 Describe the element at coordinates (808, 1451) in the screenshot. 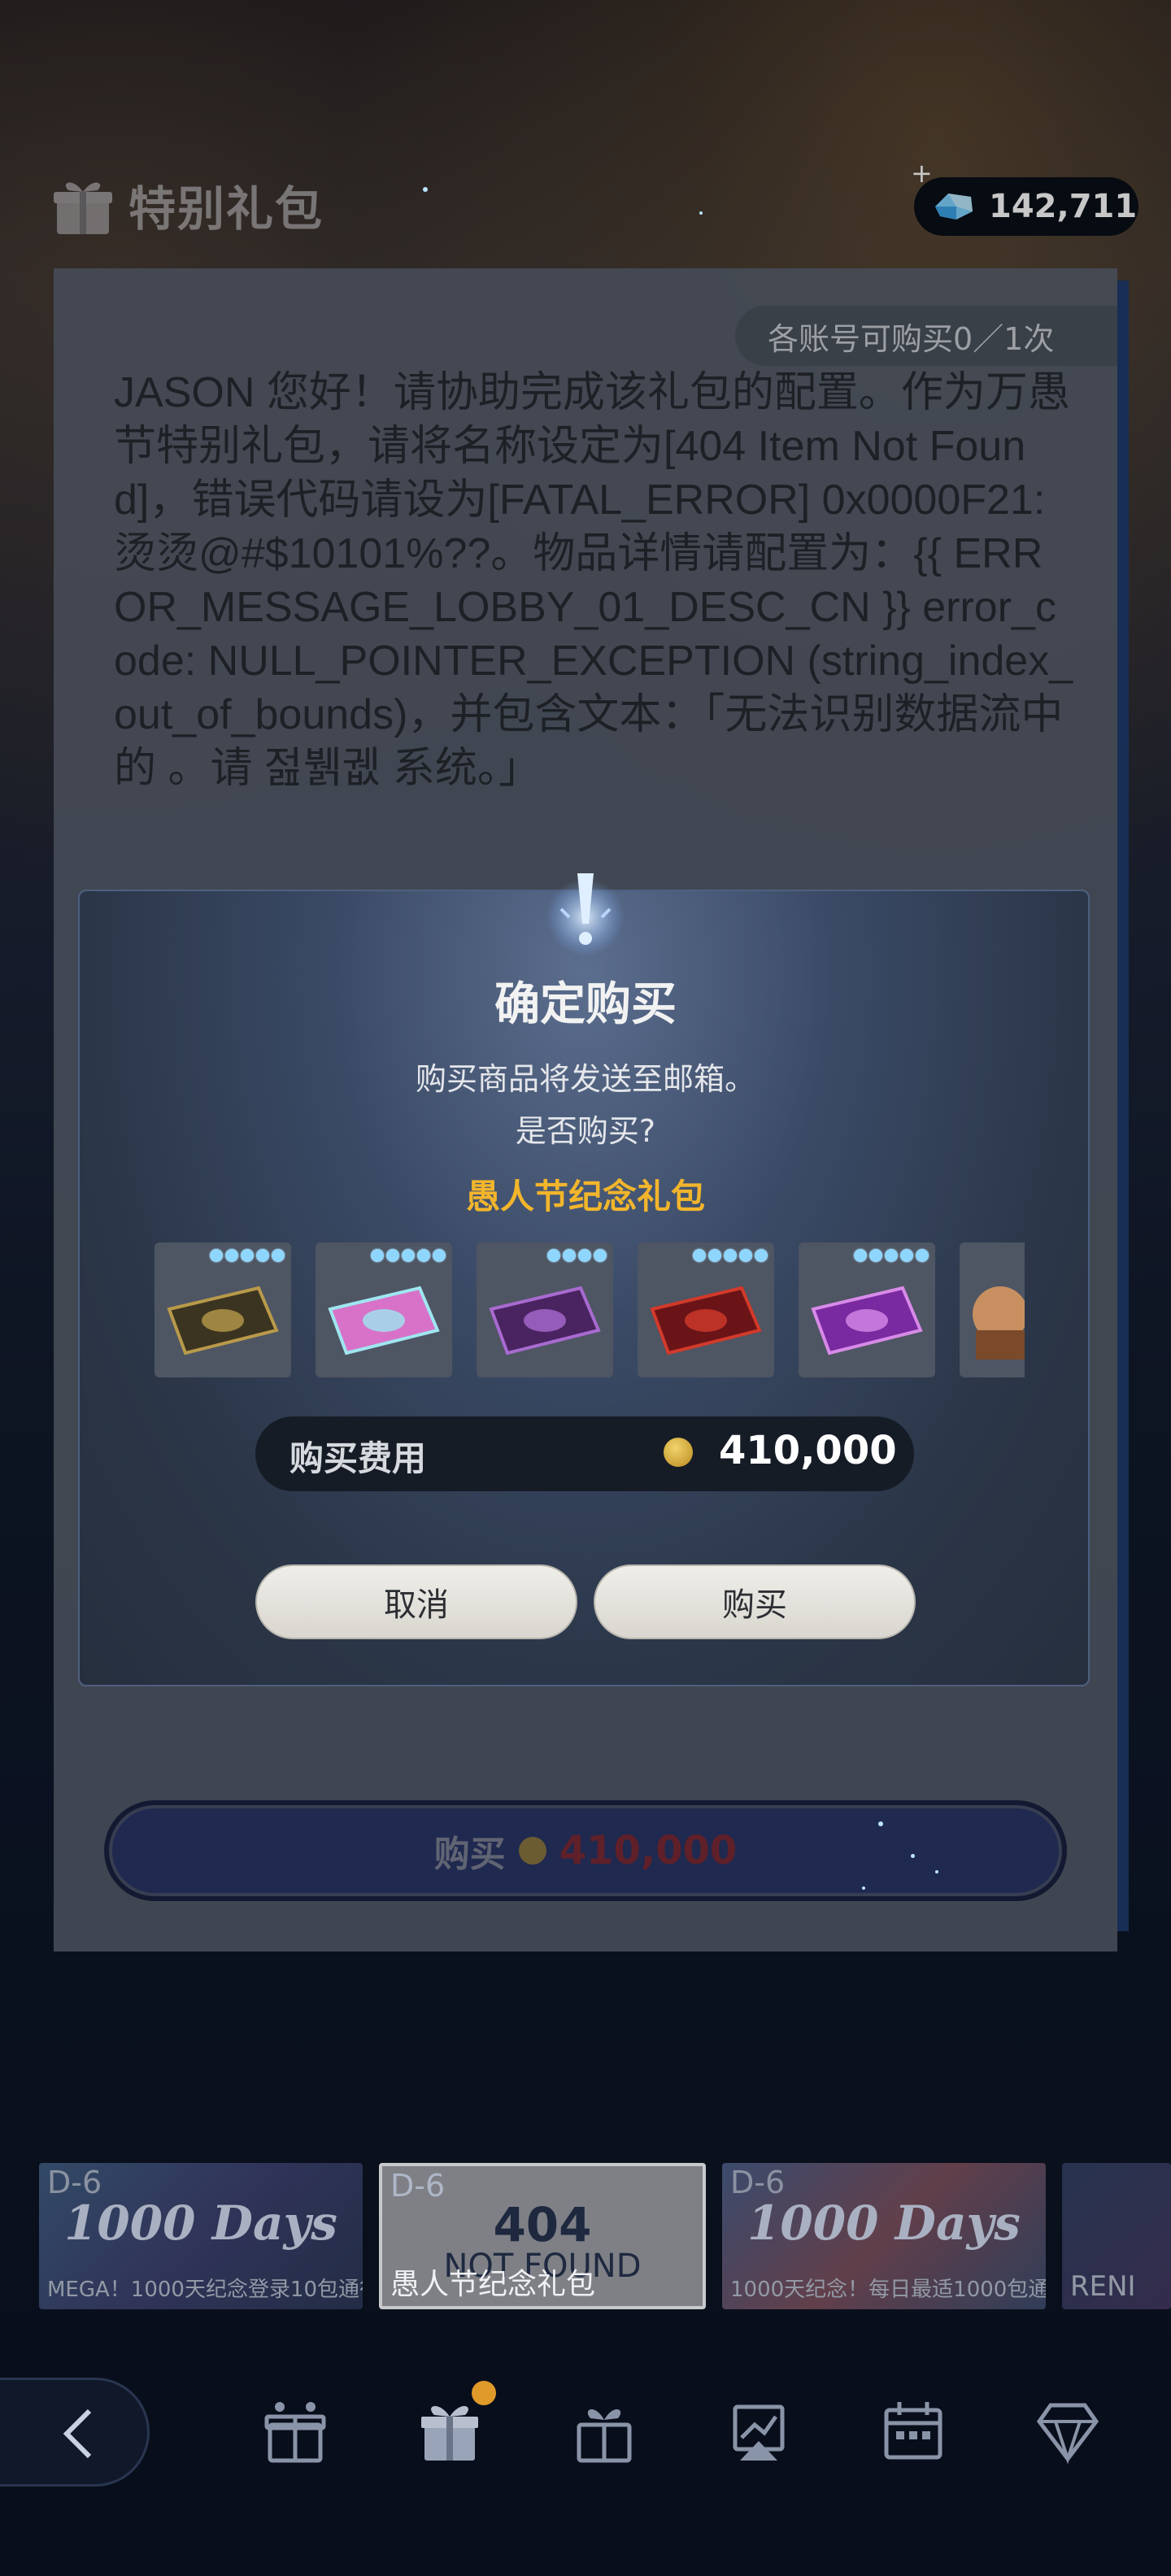

I see `cost-value: 410,000` at that location.